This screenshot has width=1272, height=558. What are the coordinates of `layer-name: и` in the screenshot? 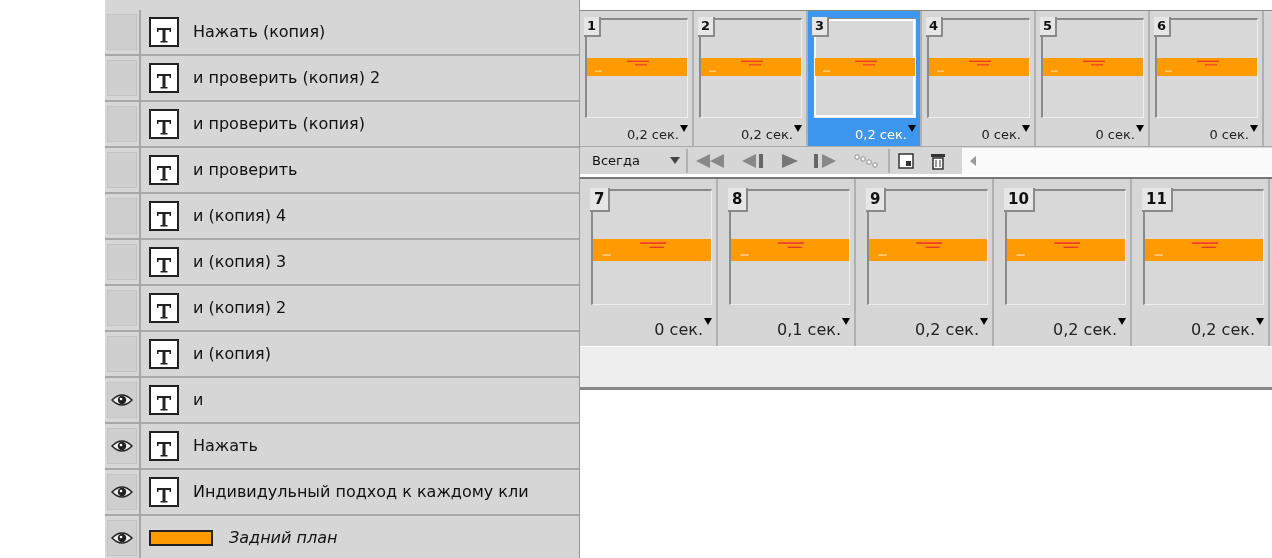 It's located at (198, 400).